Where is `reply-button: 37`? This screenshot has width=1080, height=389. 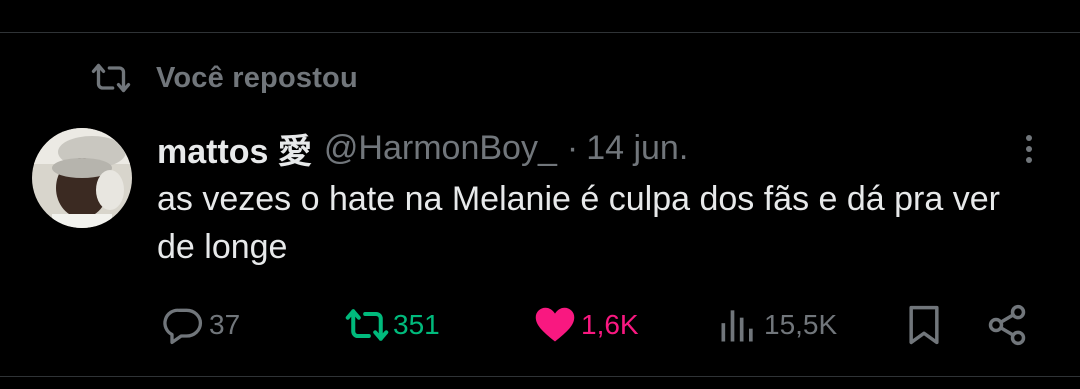 reply-button: 37 is located at coordinates (200, 325).